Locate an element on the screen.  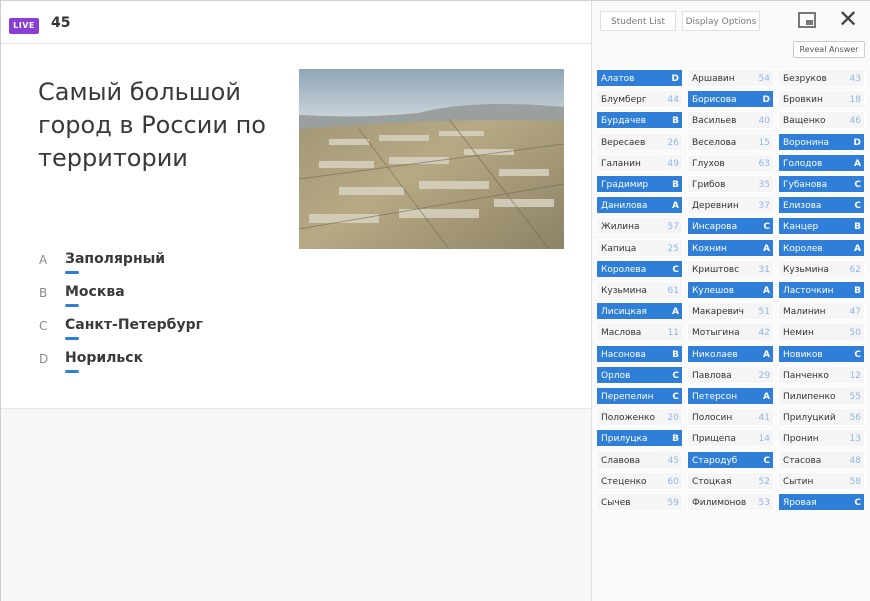
student-name: Деревнин is located at coordinates (715, 206).